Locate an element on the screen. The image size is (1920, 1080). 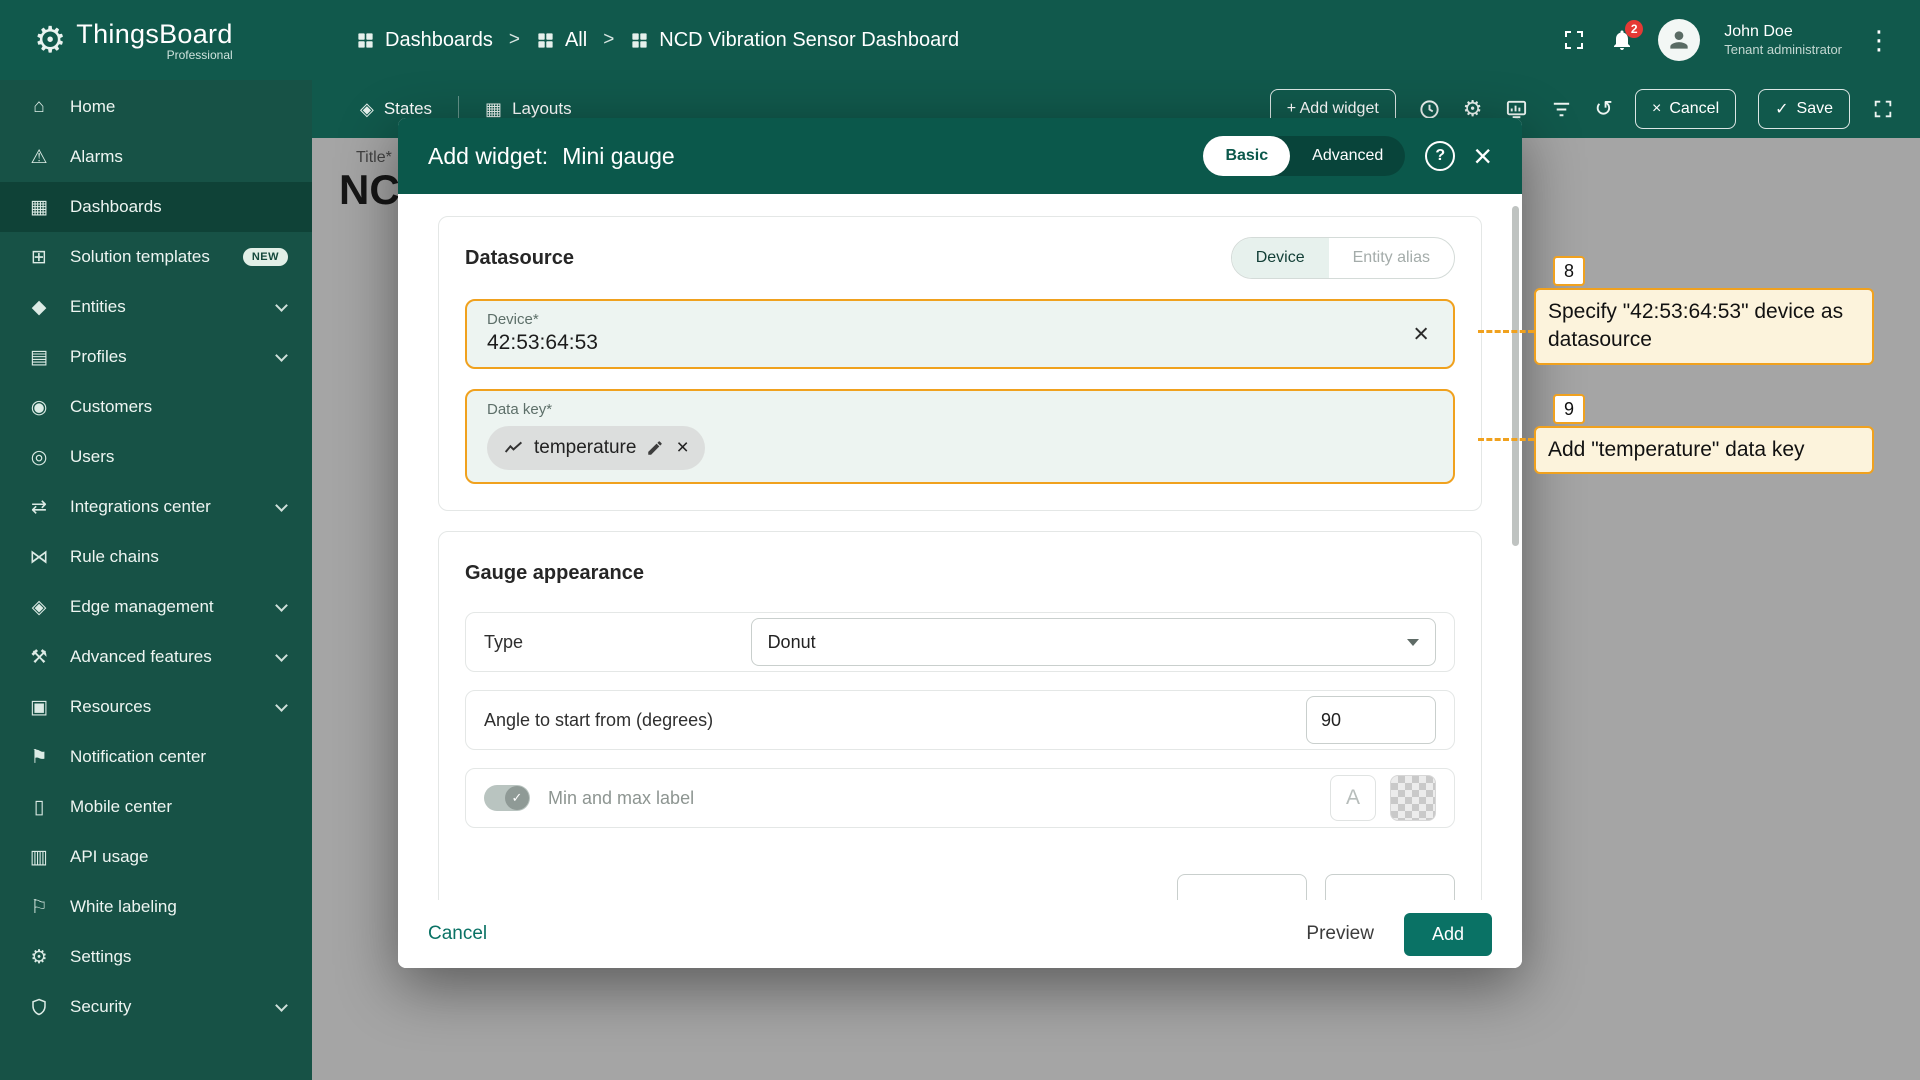
api-icon: ▥ is located at coordinates (39, 857).